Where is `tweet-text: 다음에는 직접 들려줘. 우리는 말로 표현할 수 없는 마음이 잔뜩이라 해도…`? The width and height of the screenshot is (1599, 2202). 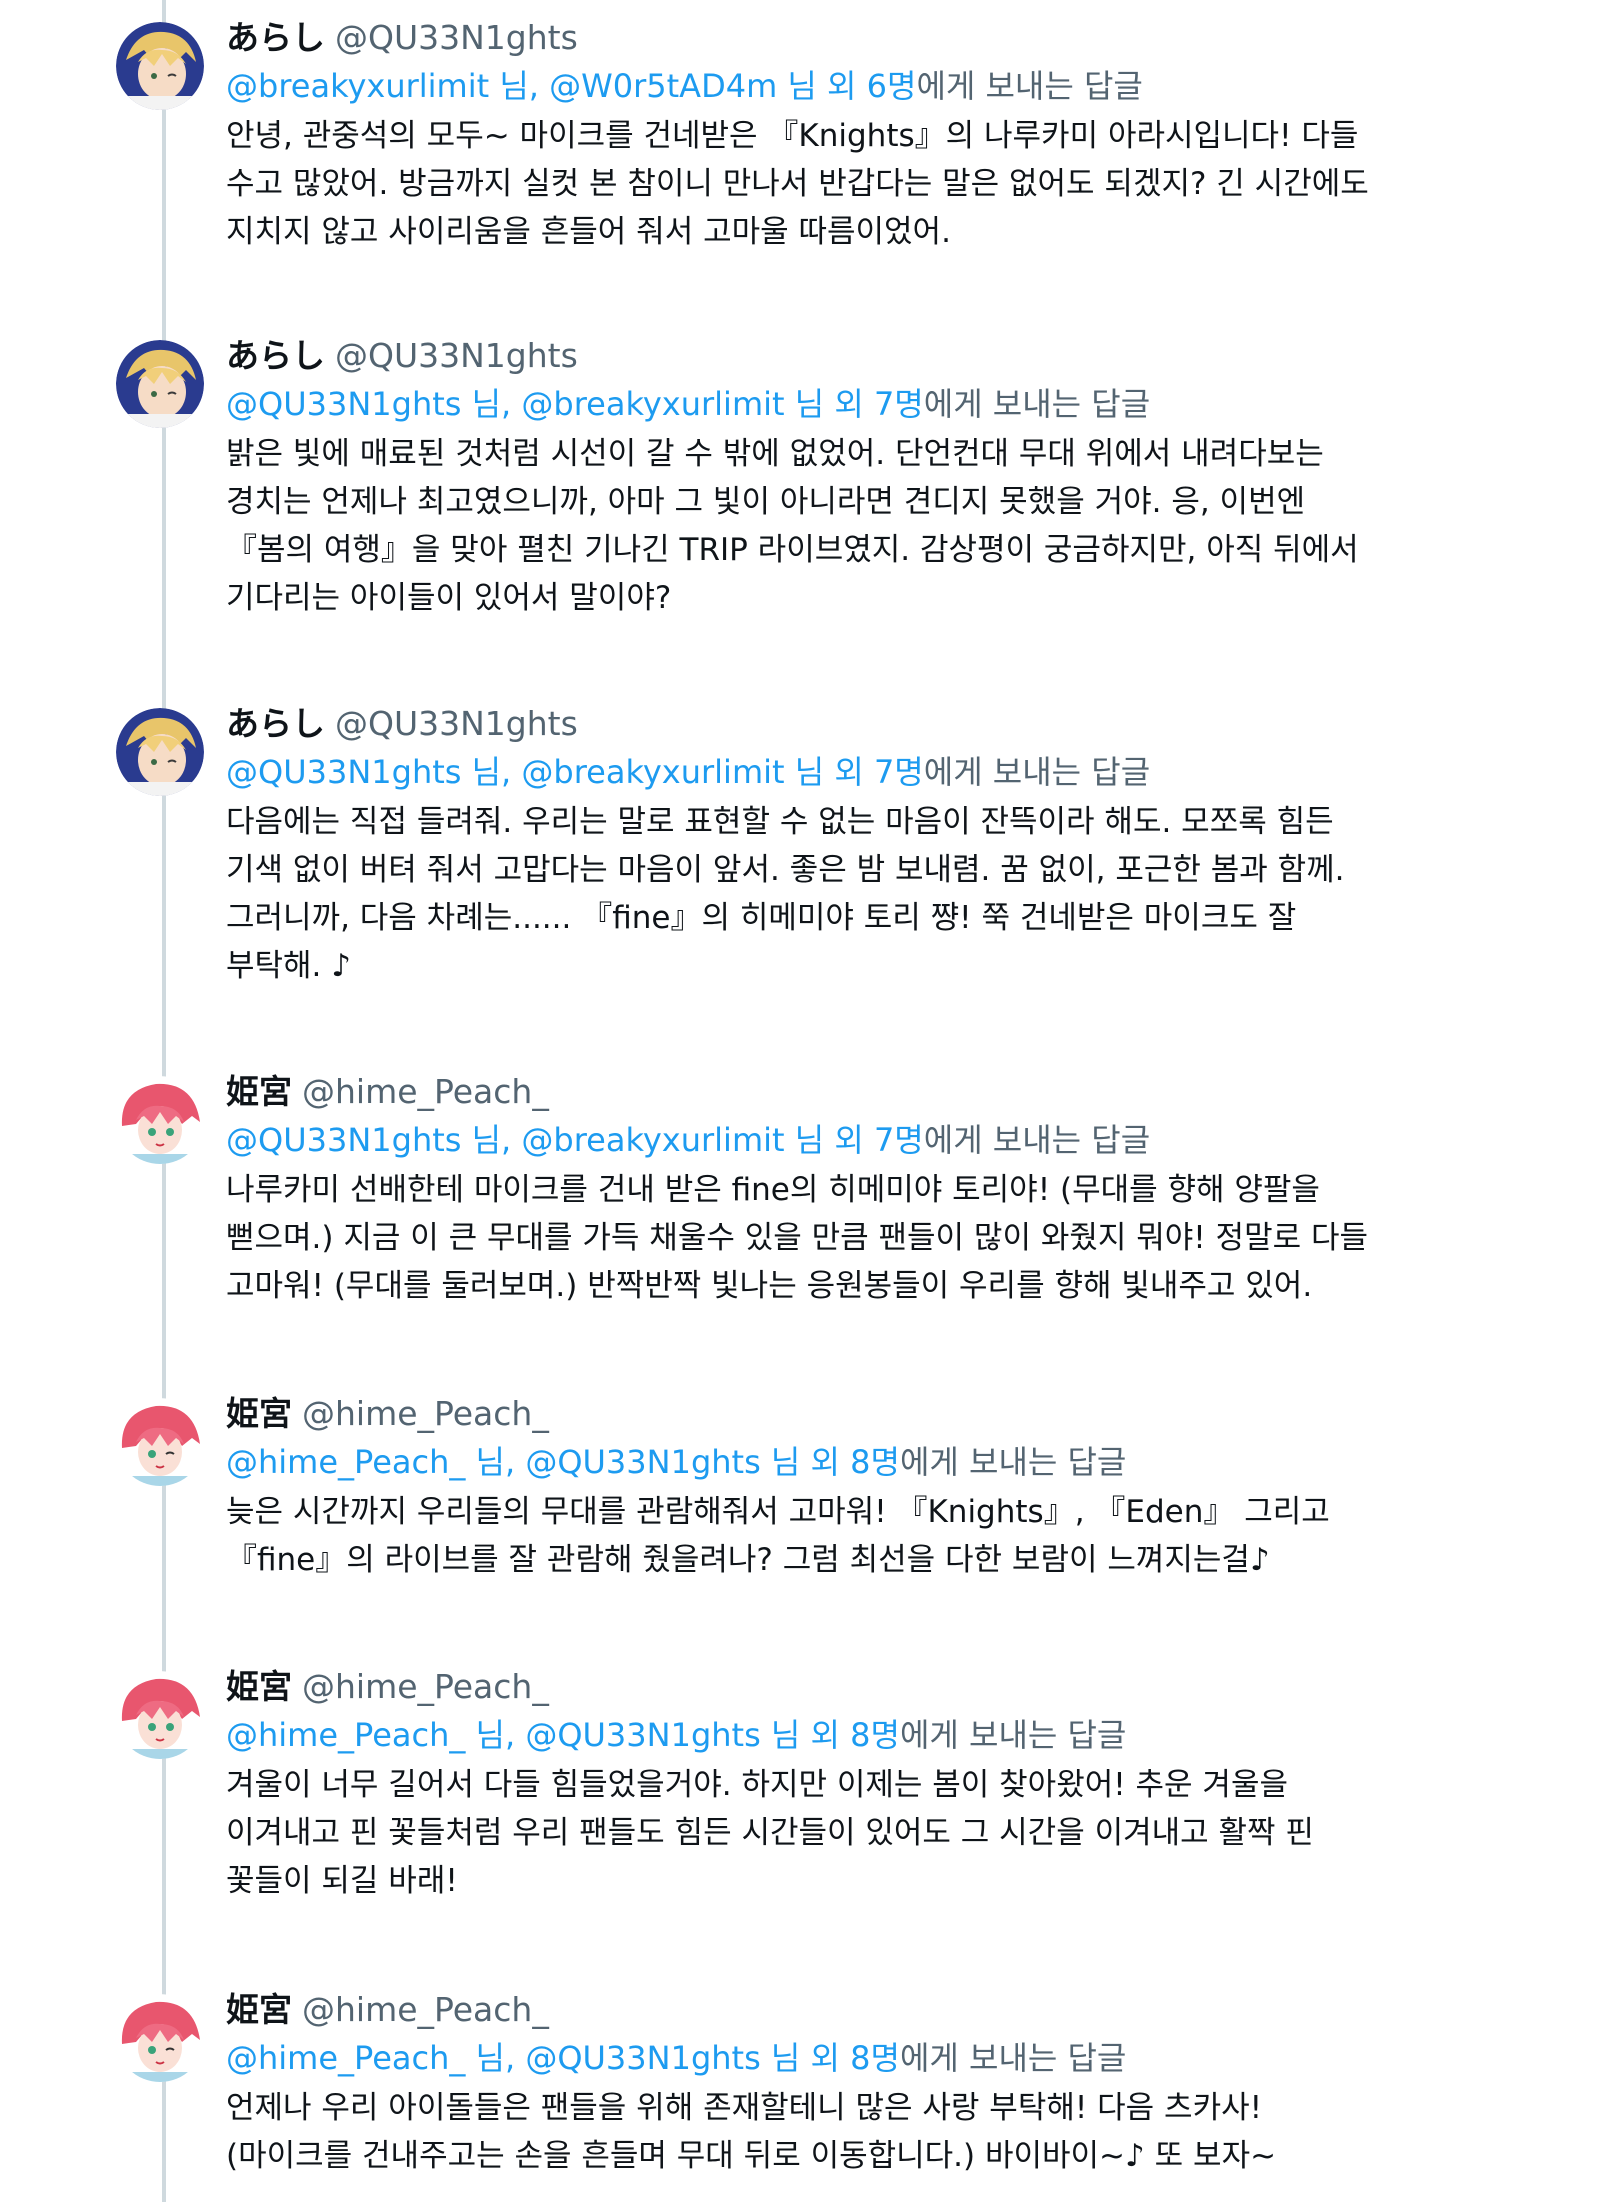
tweet-text: 다음에는 직접 들려줘. 우리는 말로 표현할 수 없는 마음이 잔뜩이라 해도… is located at coordinates (785, 894).